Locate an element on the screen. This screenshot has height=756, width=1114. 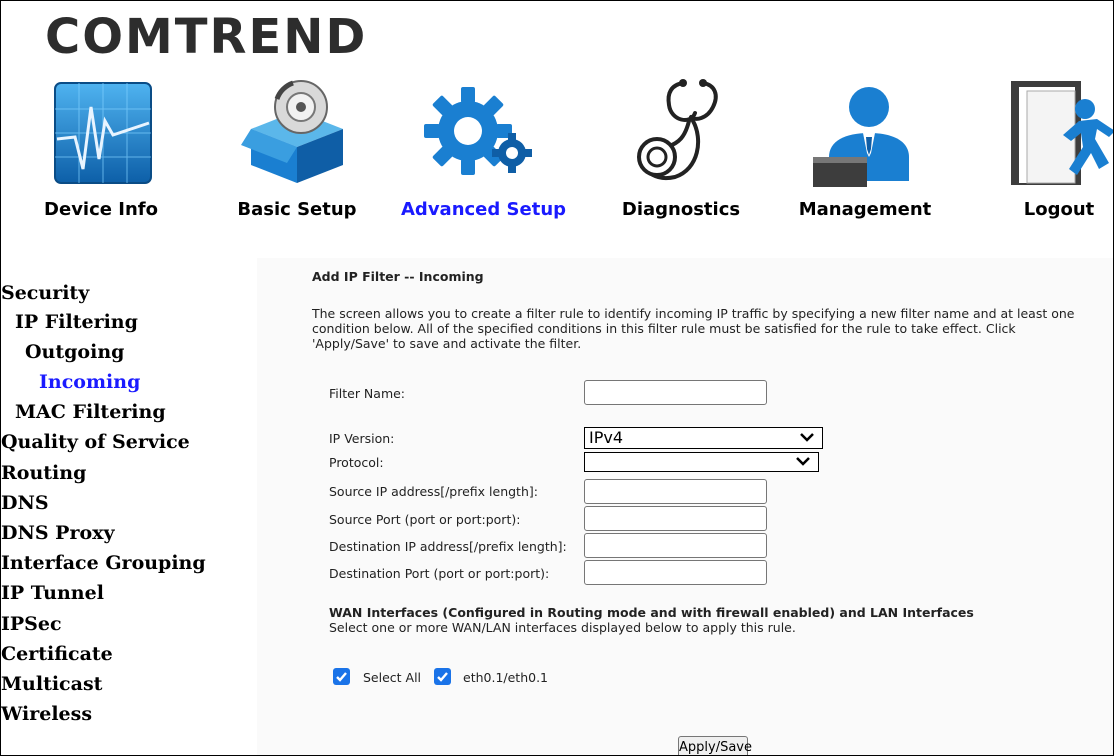
sidebar-item-interface-grouping: Interface Grouping is located at coordinates (103, 563).